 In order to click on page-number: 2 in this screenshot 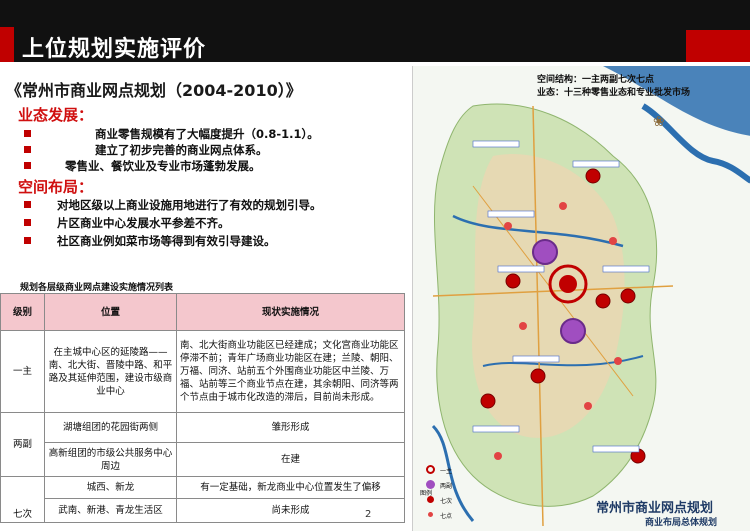, I will do `click(368, 514)`.